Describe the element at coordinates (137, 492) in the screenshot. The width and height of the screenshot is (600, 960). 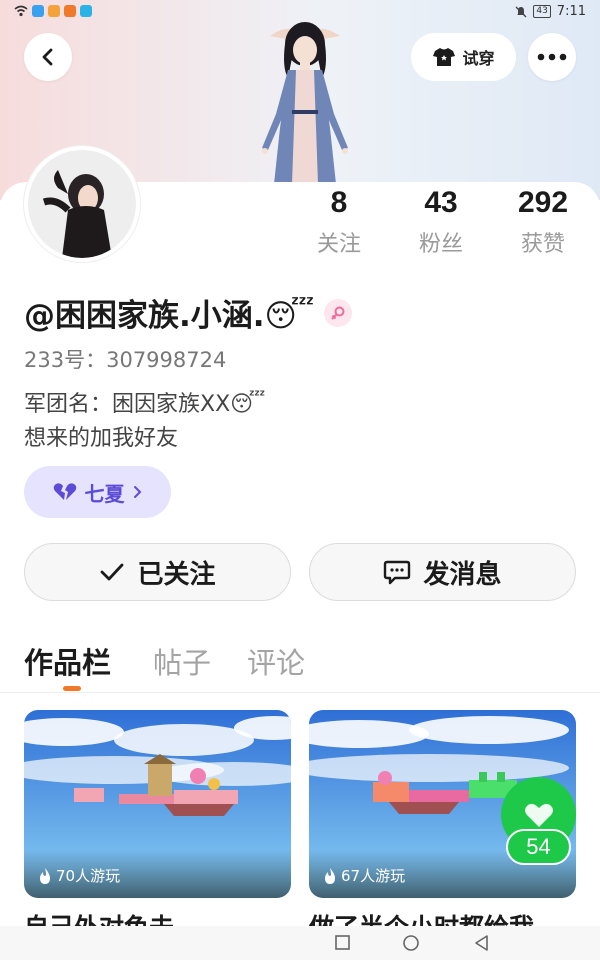
I see `chevron-right-icon` at that location.